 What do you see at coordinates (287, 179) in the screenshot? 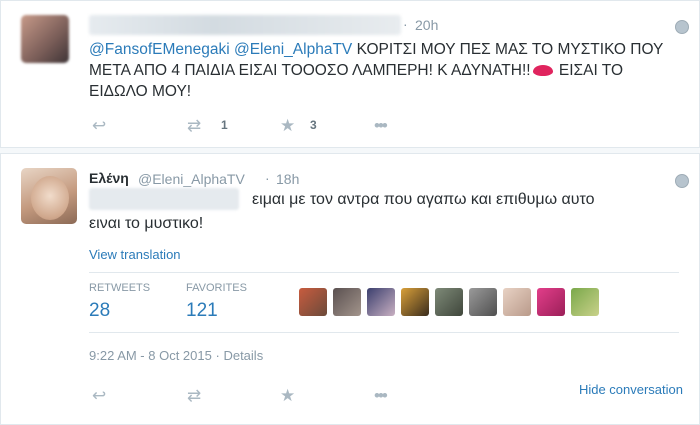
I see `tweet-time: 18h` at bounding box center [287, 179].